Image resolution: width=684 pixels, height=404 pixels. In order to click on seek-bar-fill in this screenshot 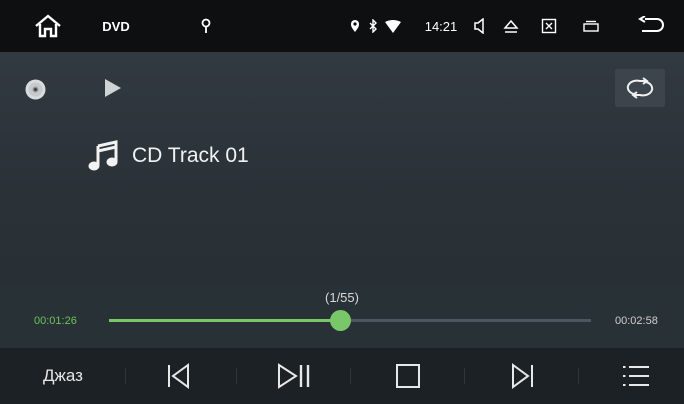, I will do `click(225, 320)`.